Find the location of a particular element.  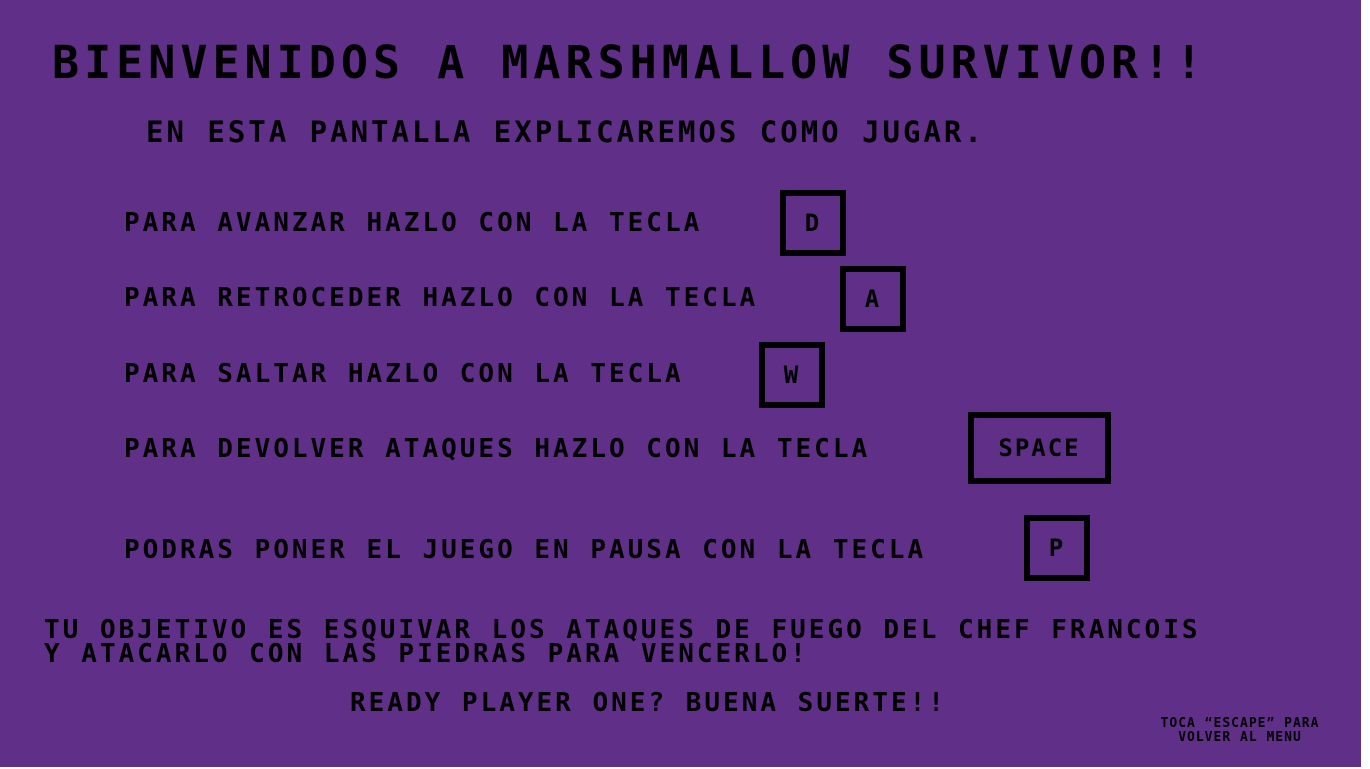

escape-hint: TOCA “ESCAPE” PARA VOLVER AL MENU is located at coordinates (1240, 731).